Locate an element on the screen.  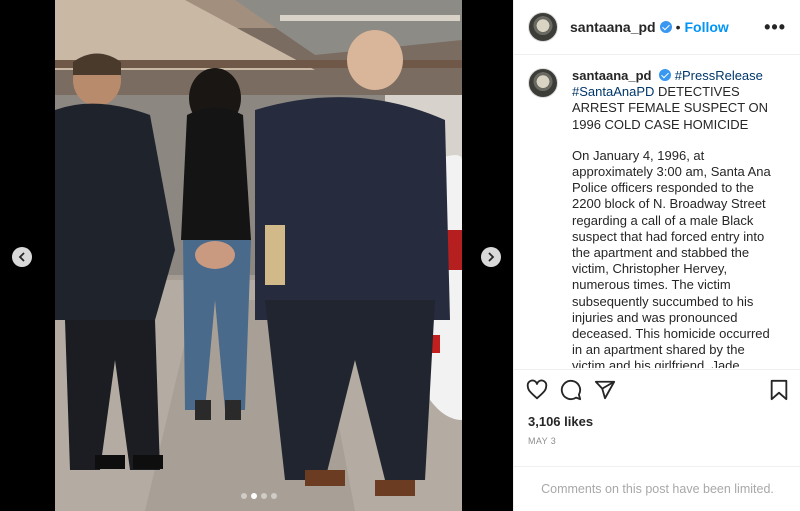
like-count: 3,106 likes is located at coordinates (560, 421).